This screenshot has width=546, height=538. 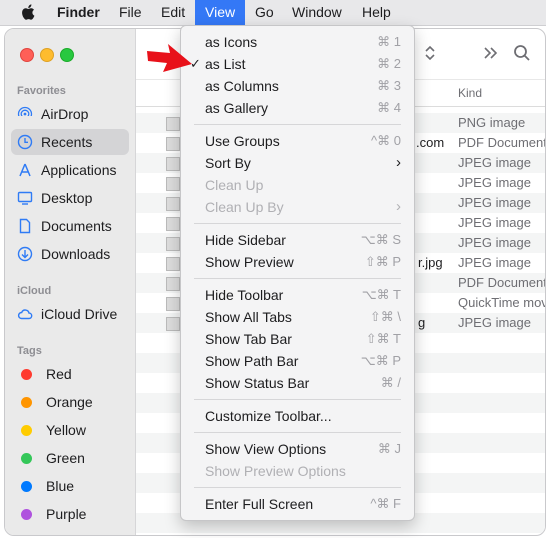 I want to click on menu-edit: Edit, so click(x=173, y=12).